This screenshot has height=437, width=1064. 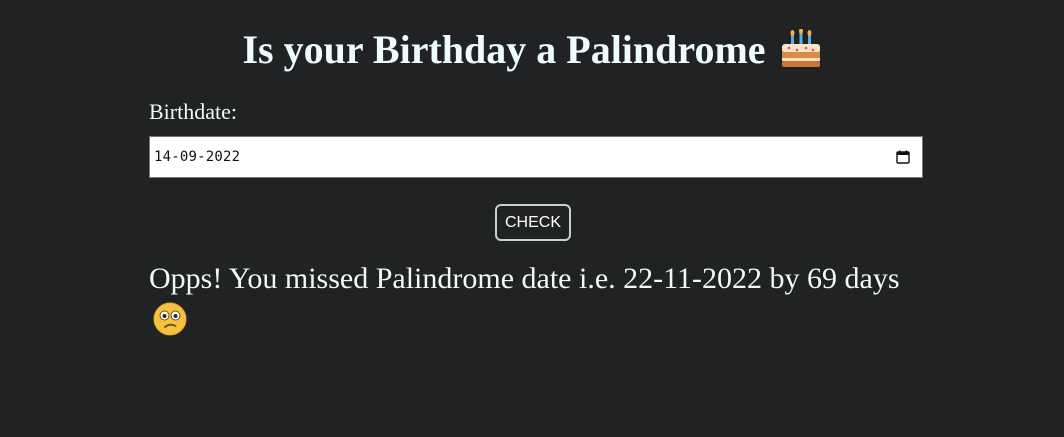 What do you see at coordinates (903, 157) in the screenshot?
I see `calendar-icon` at bounding box center [903, 157].